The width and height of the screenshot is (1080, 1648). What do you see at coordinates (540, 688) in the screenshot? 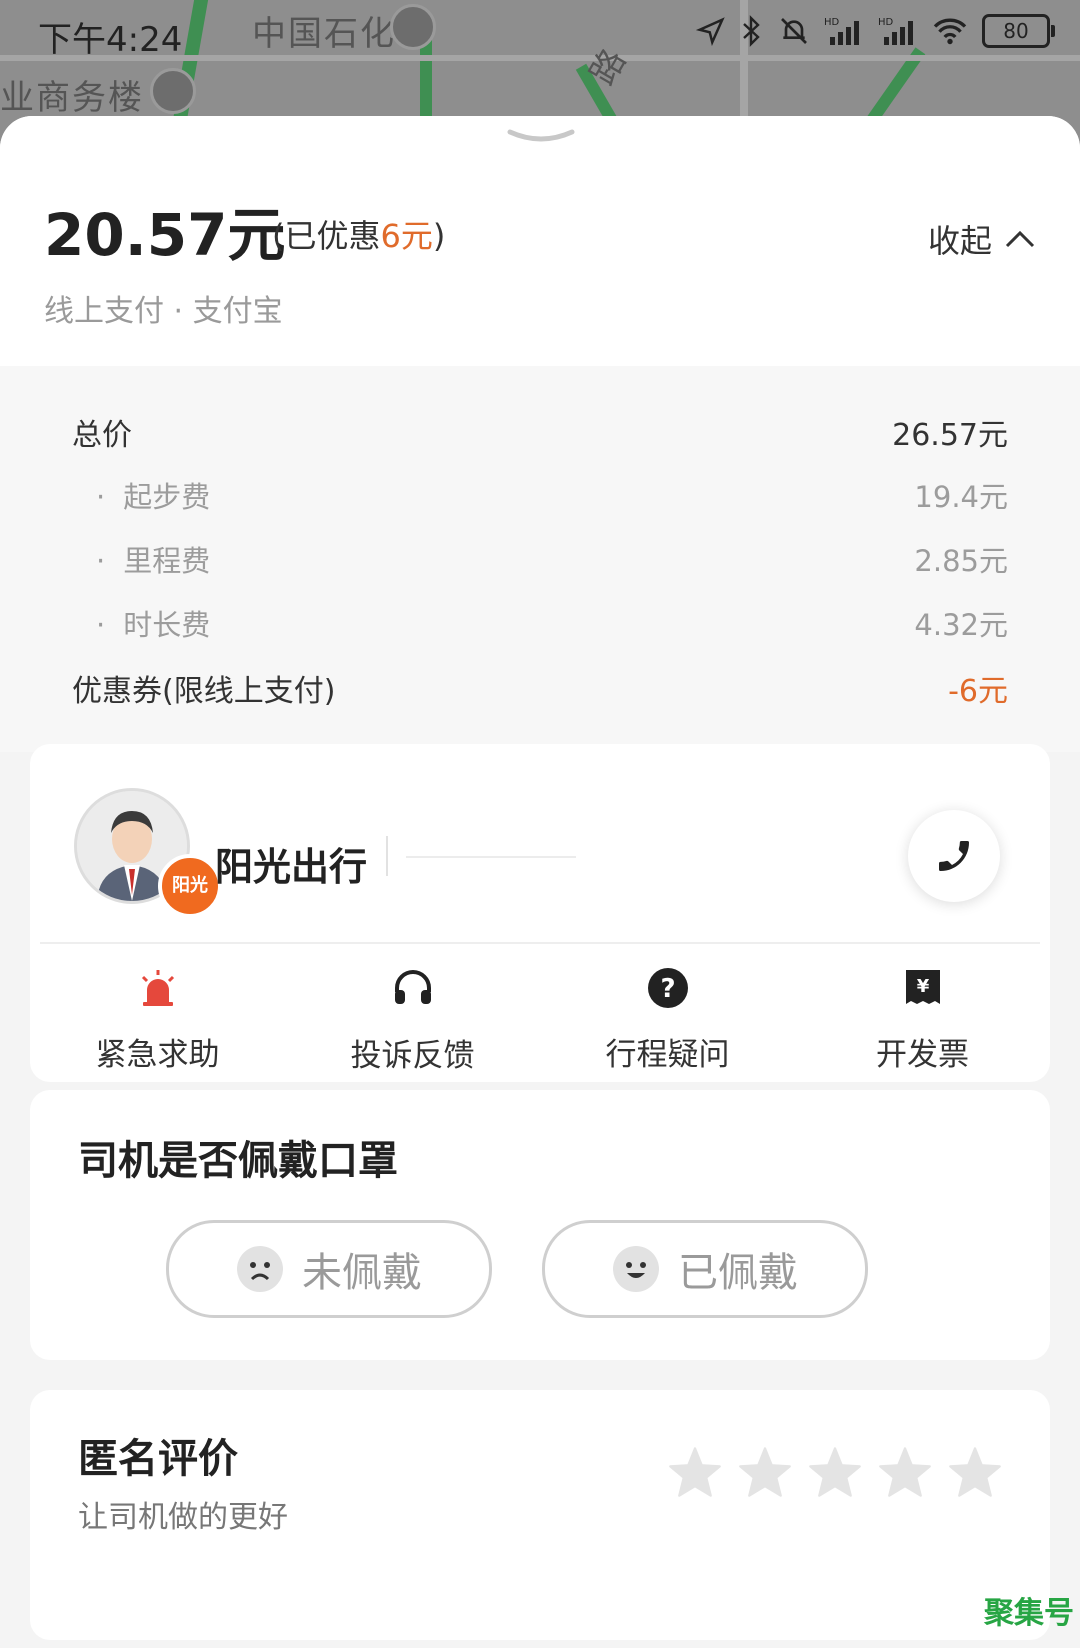
I see `fare-row-coupon: 优惠券(限线上支付) -6元` at bounding box center [540, 688].